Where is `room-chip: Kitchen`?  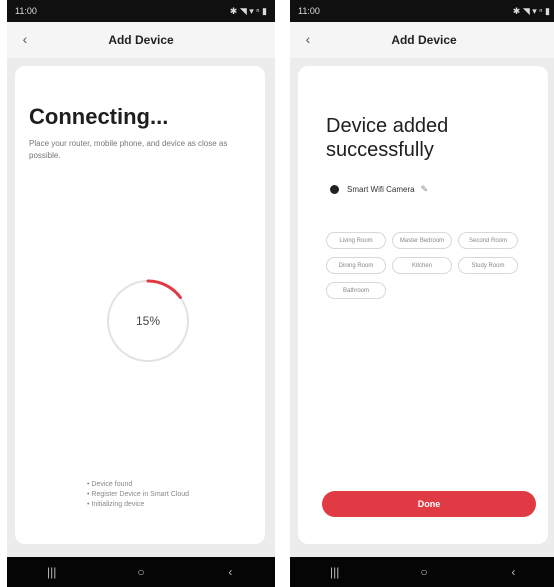
room-chip: Kitchen is located at coordinates (422, 265).